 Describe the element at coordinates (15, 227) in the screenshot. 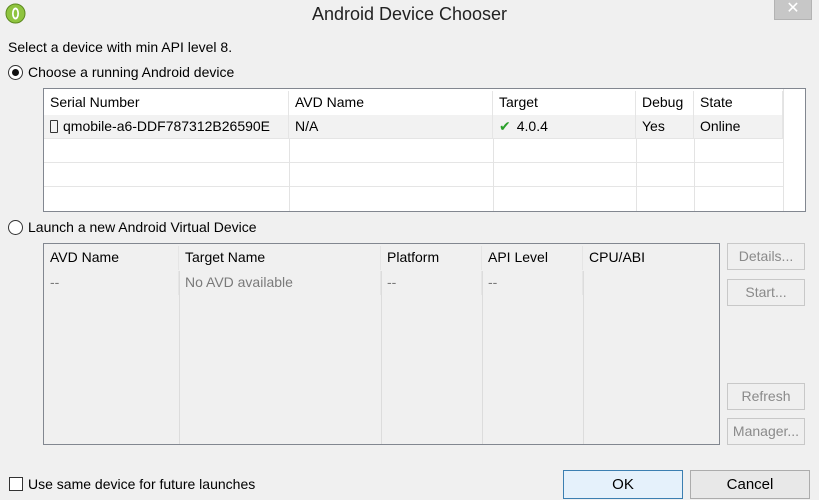

I see `launch-avd-radio` at that location.